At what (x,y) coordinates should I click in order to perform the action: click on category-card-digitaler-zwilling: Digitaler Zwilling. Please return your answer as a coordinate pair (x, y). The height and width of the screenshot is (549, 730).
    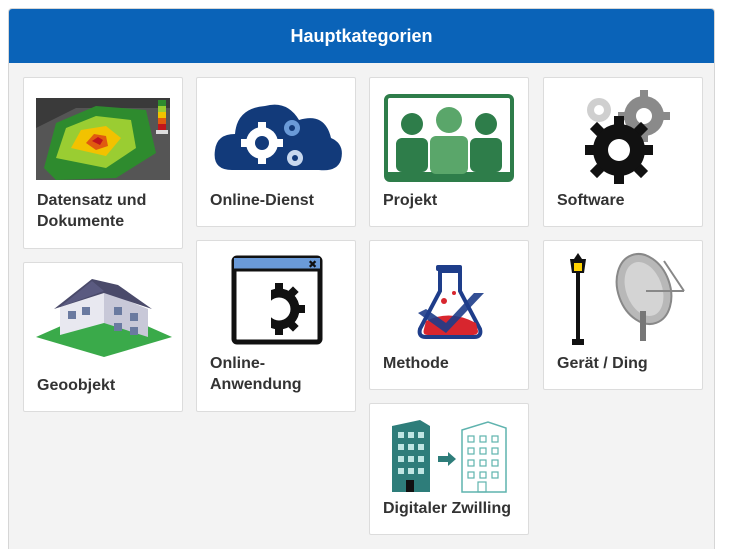
    Looking at the image, I should click on (449, 469).